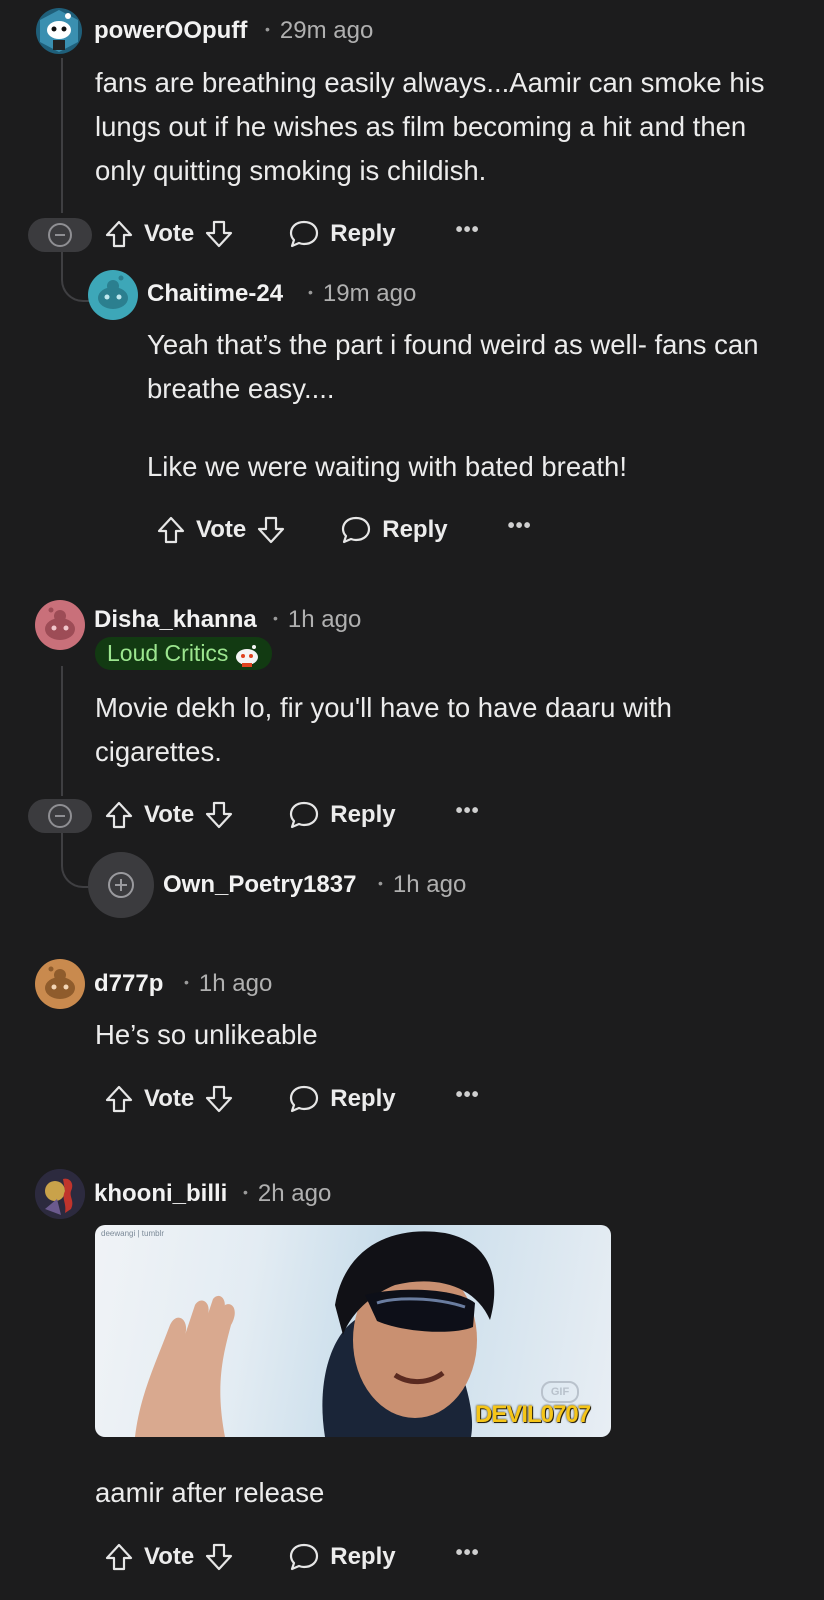 The height and width of the screenshot is (1600, 824). Describe the element at coordinates (168, 653) in the screenshot. I see `flair-label: Loud Critics` at that location.